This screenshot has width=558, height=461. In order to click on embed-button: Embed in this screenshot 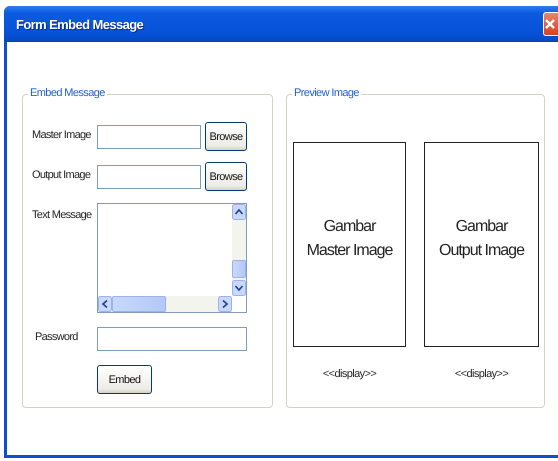, I will do `click(124, 379)`.